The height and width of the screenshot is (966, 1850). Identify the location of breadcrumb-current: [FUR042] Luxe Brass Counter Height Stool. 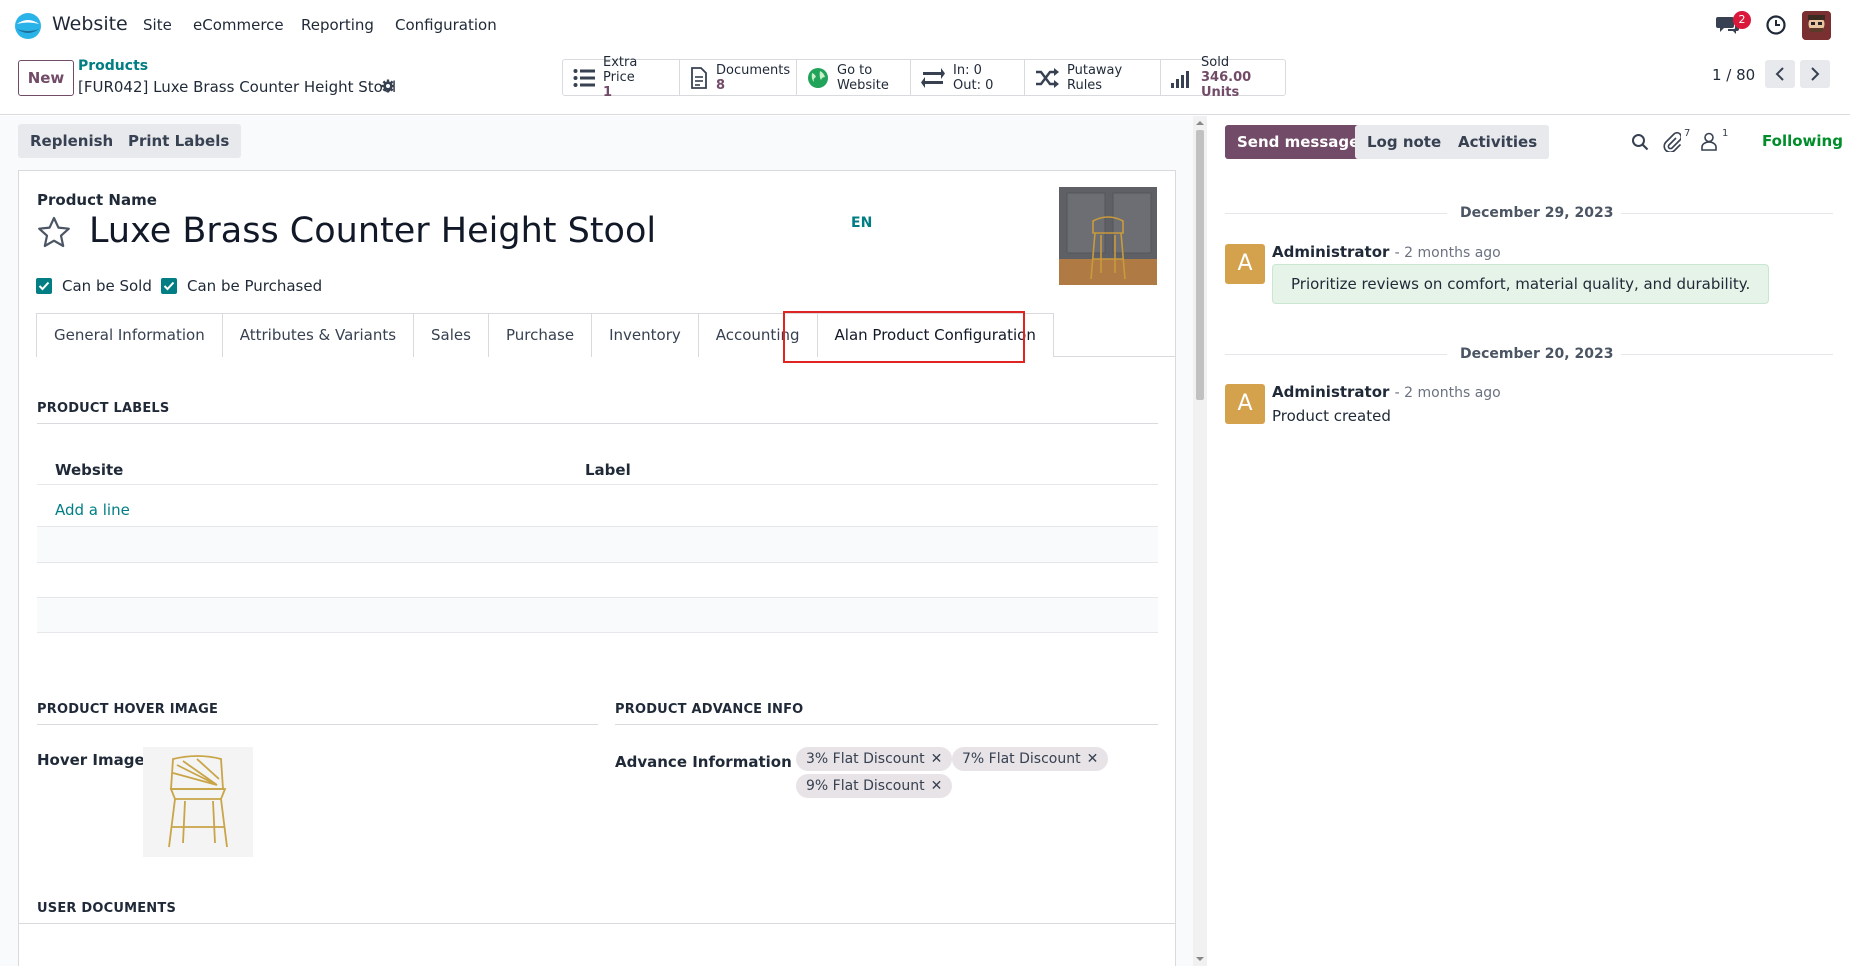
(237, 87).